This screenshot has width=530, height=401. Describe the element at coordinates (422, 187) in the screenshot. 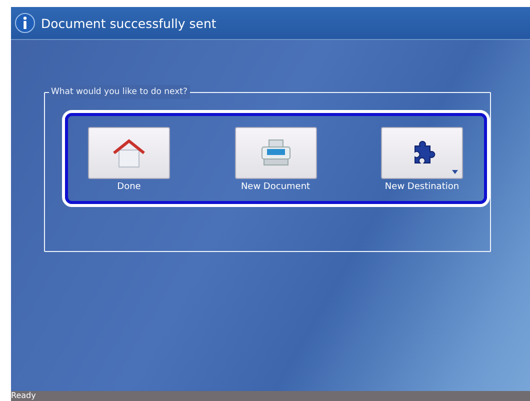

I see `action-label: New Destination` at that location.